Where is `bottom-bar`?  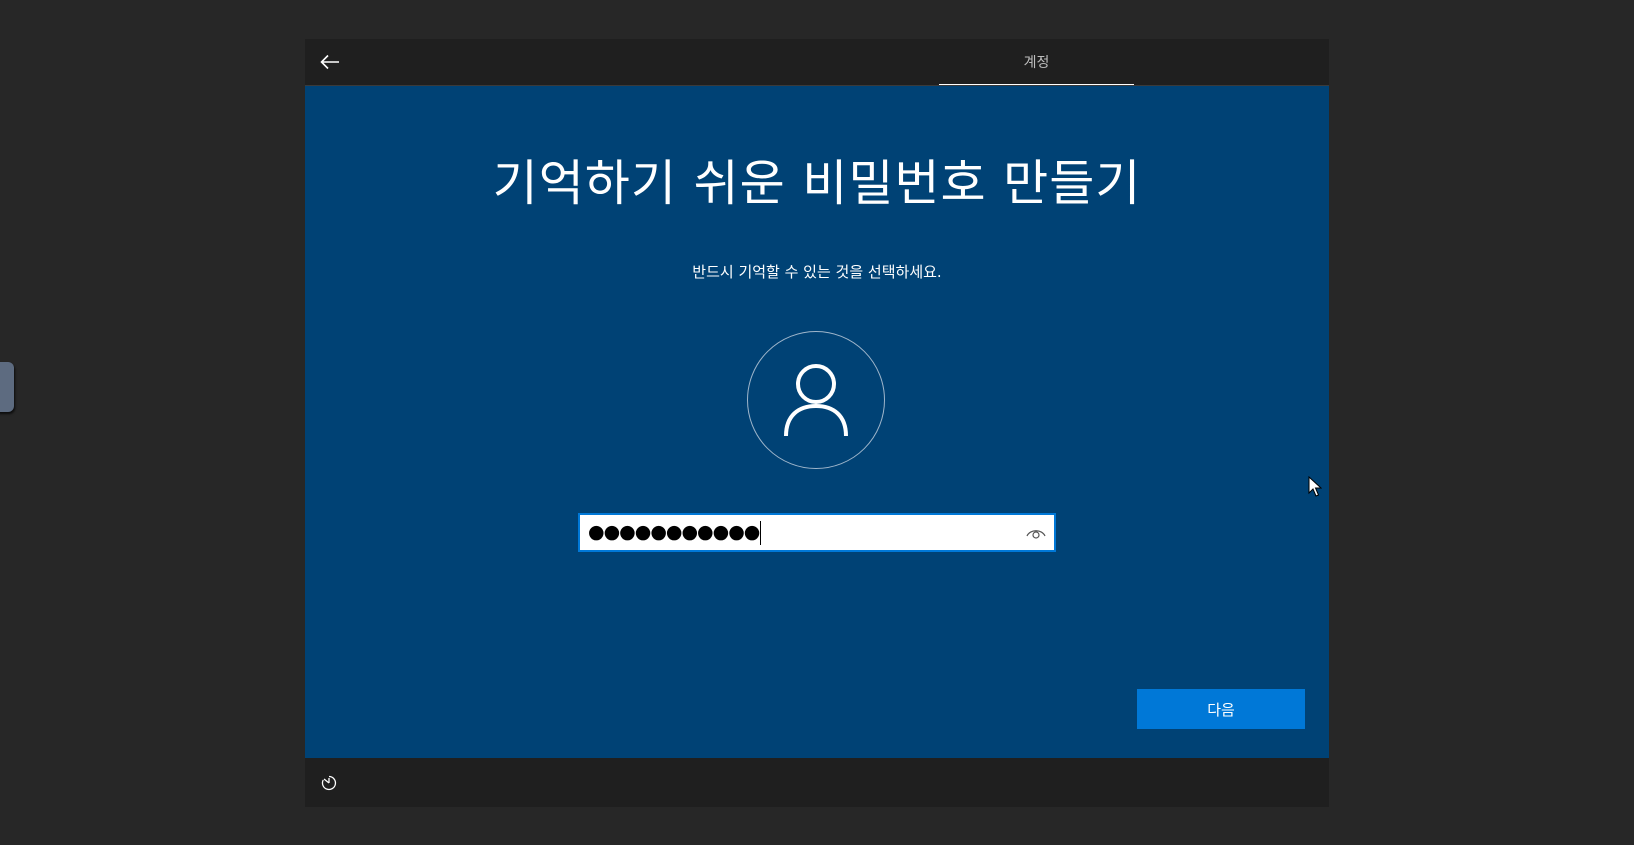 bottom-bar is located at coordinates (817, 782).